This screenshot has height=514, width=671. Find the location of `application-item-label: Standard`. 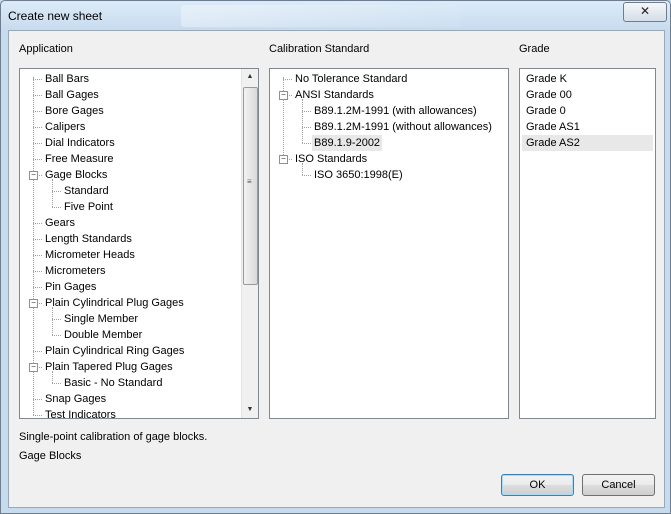

application-item-label: Standard is located at coordinates (86, 191).